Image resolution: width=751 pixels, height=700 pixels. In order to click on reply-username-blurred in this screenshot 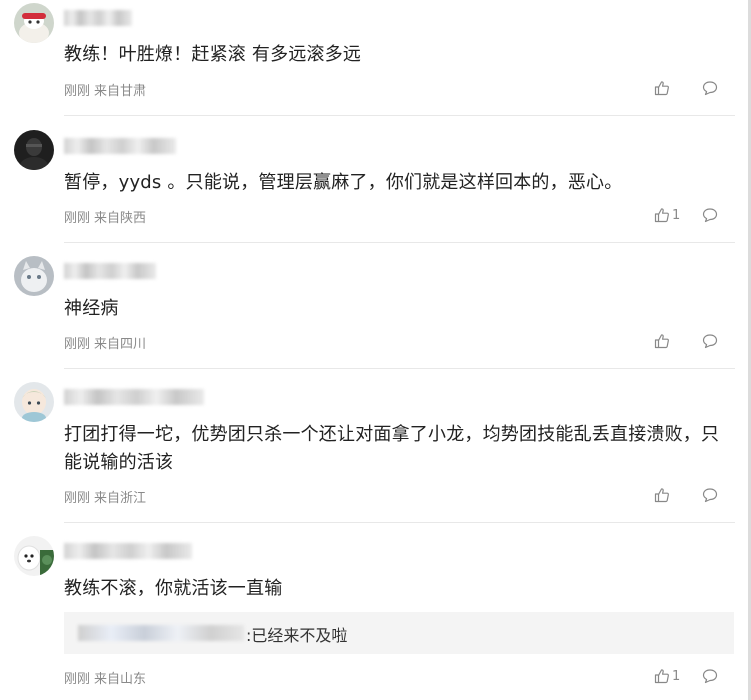, I will do `click(161, 633)`.